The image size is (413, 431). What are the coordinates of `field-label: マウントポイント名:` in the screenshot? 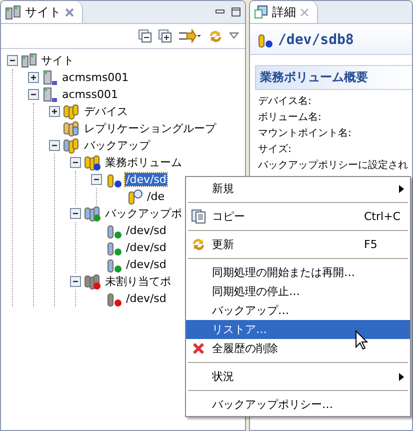 It's located at (304, 134).